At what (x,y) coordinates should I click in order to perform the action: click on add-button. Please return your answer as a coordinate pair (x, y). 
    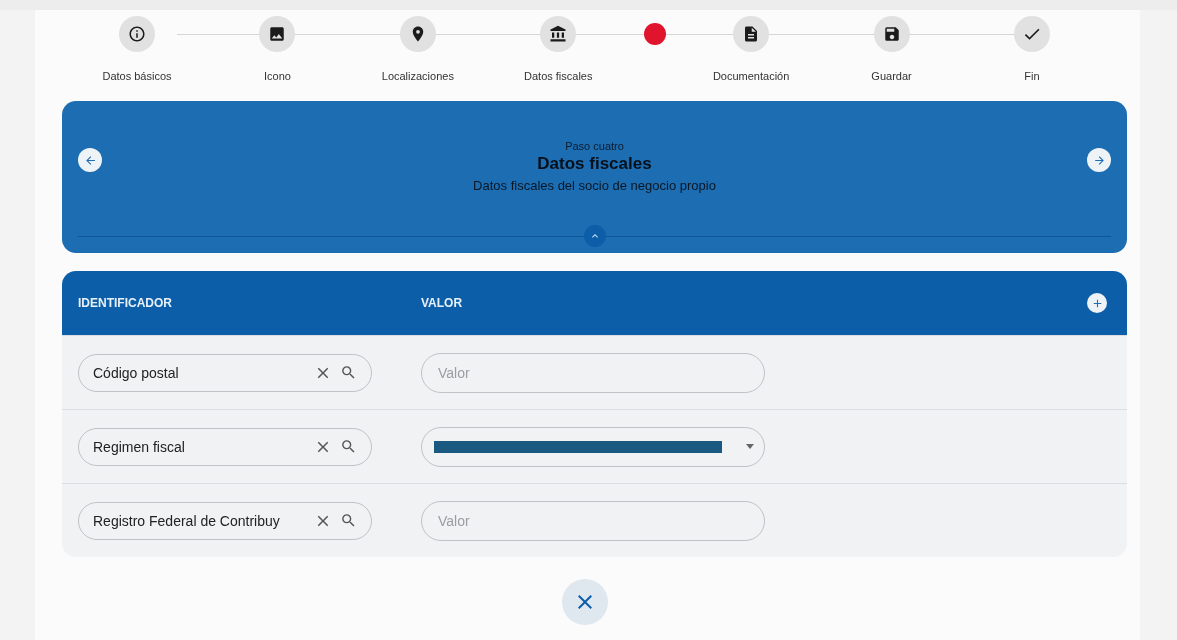
    Looking at the image, I should click on (1097, 303).